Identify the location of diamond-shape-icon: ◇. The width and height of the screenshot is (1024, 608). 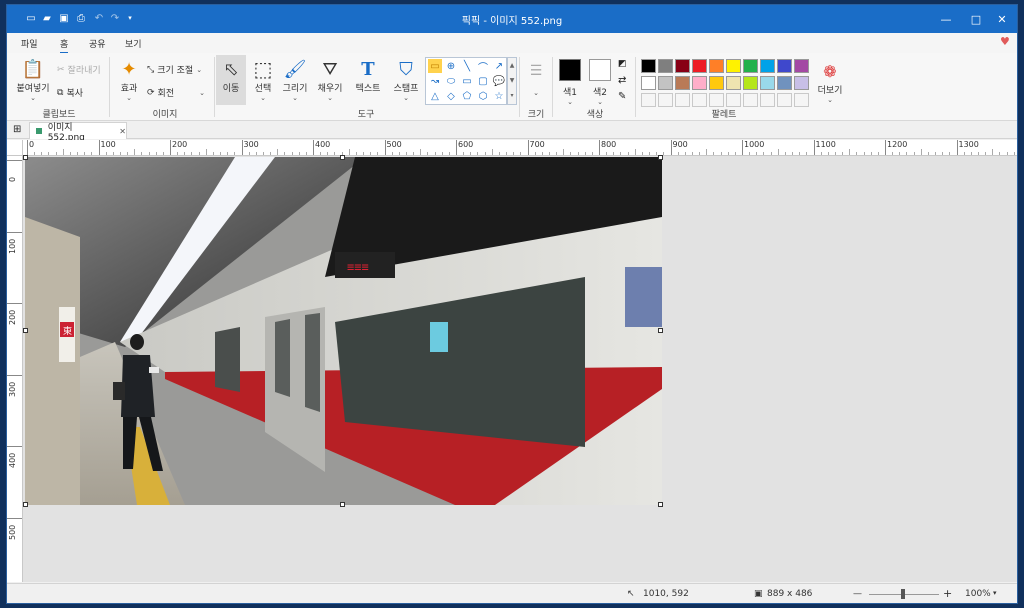
(451, 96).